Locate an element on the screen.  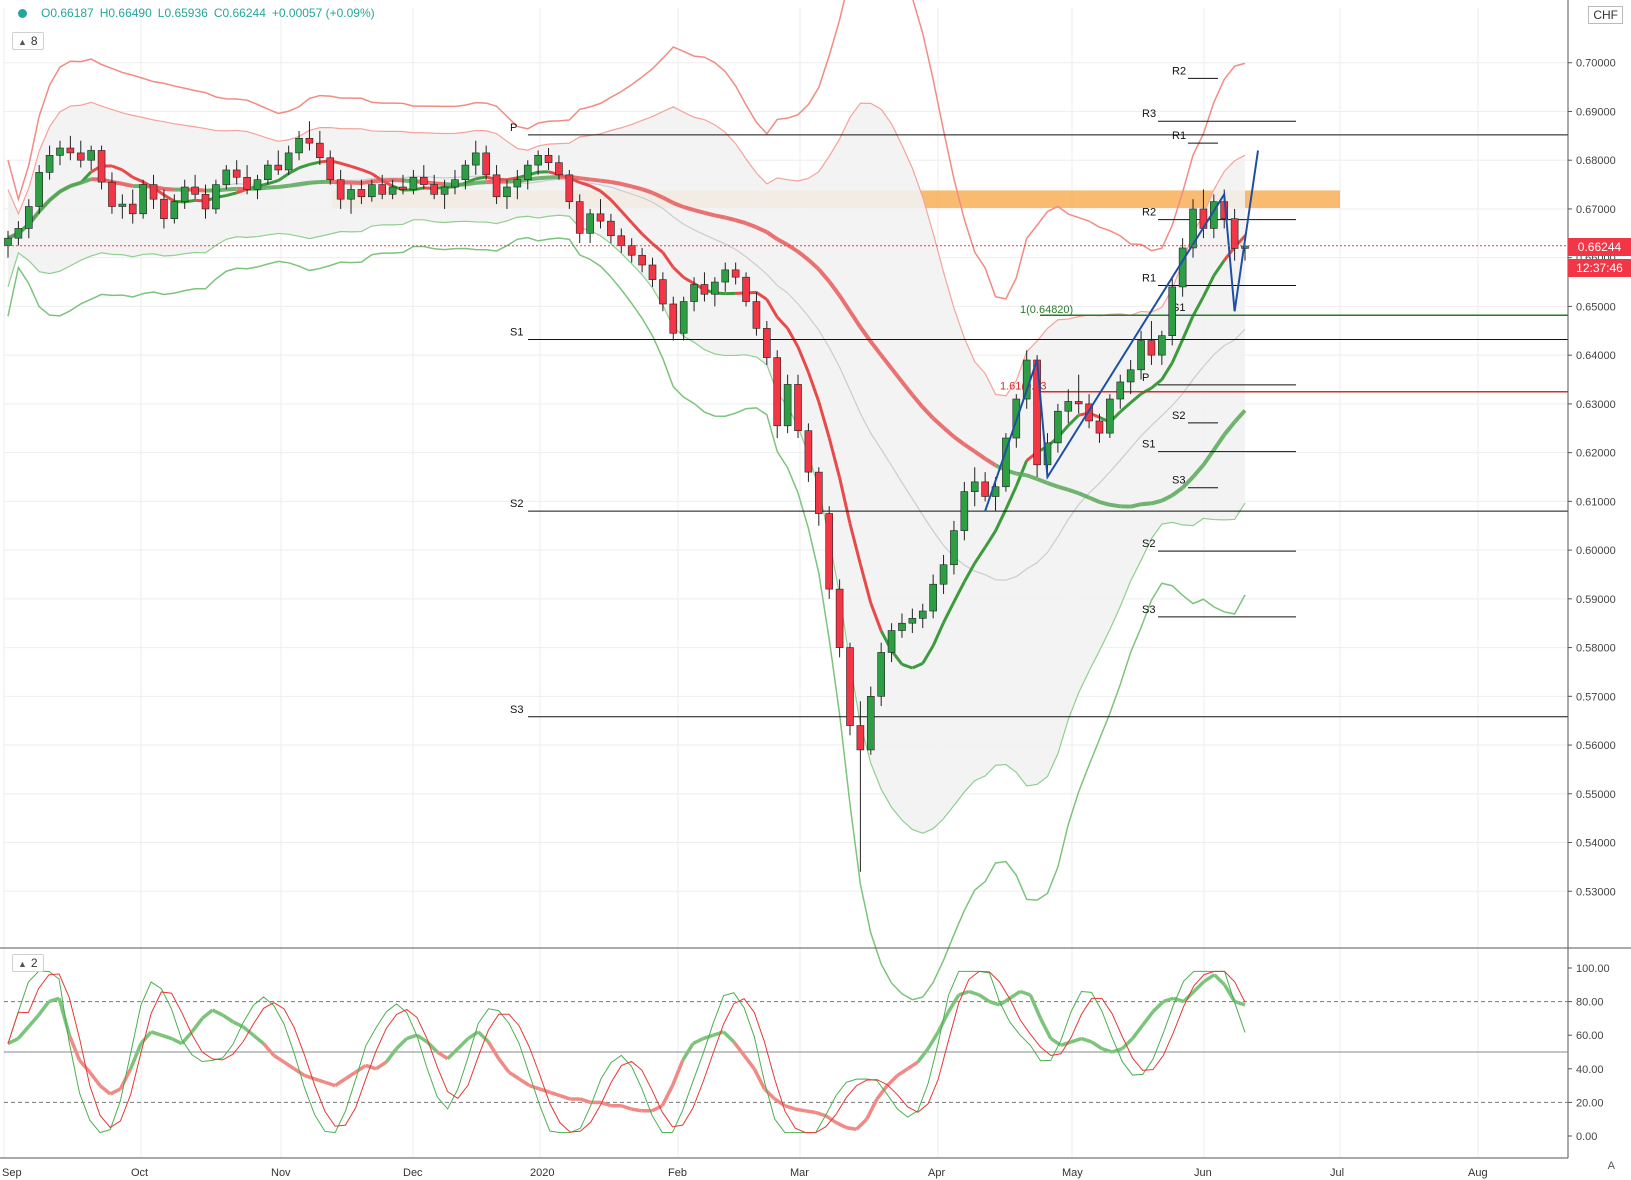
price-tick-label: 0.56000 is located at coordinates (1596, 746).